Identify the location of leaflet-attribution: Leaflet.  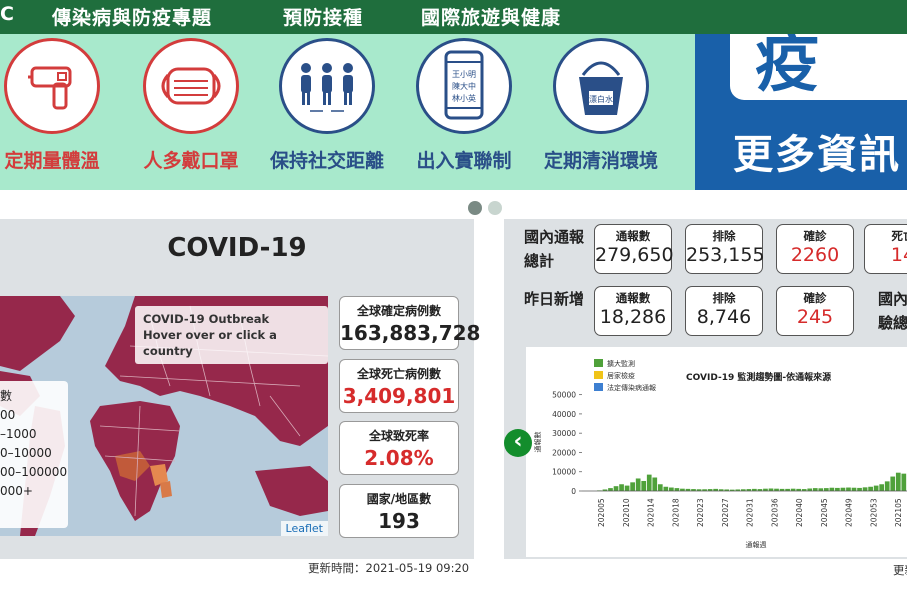
(304, 528).